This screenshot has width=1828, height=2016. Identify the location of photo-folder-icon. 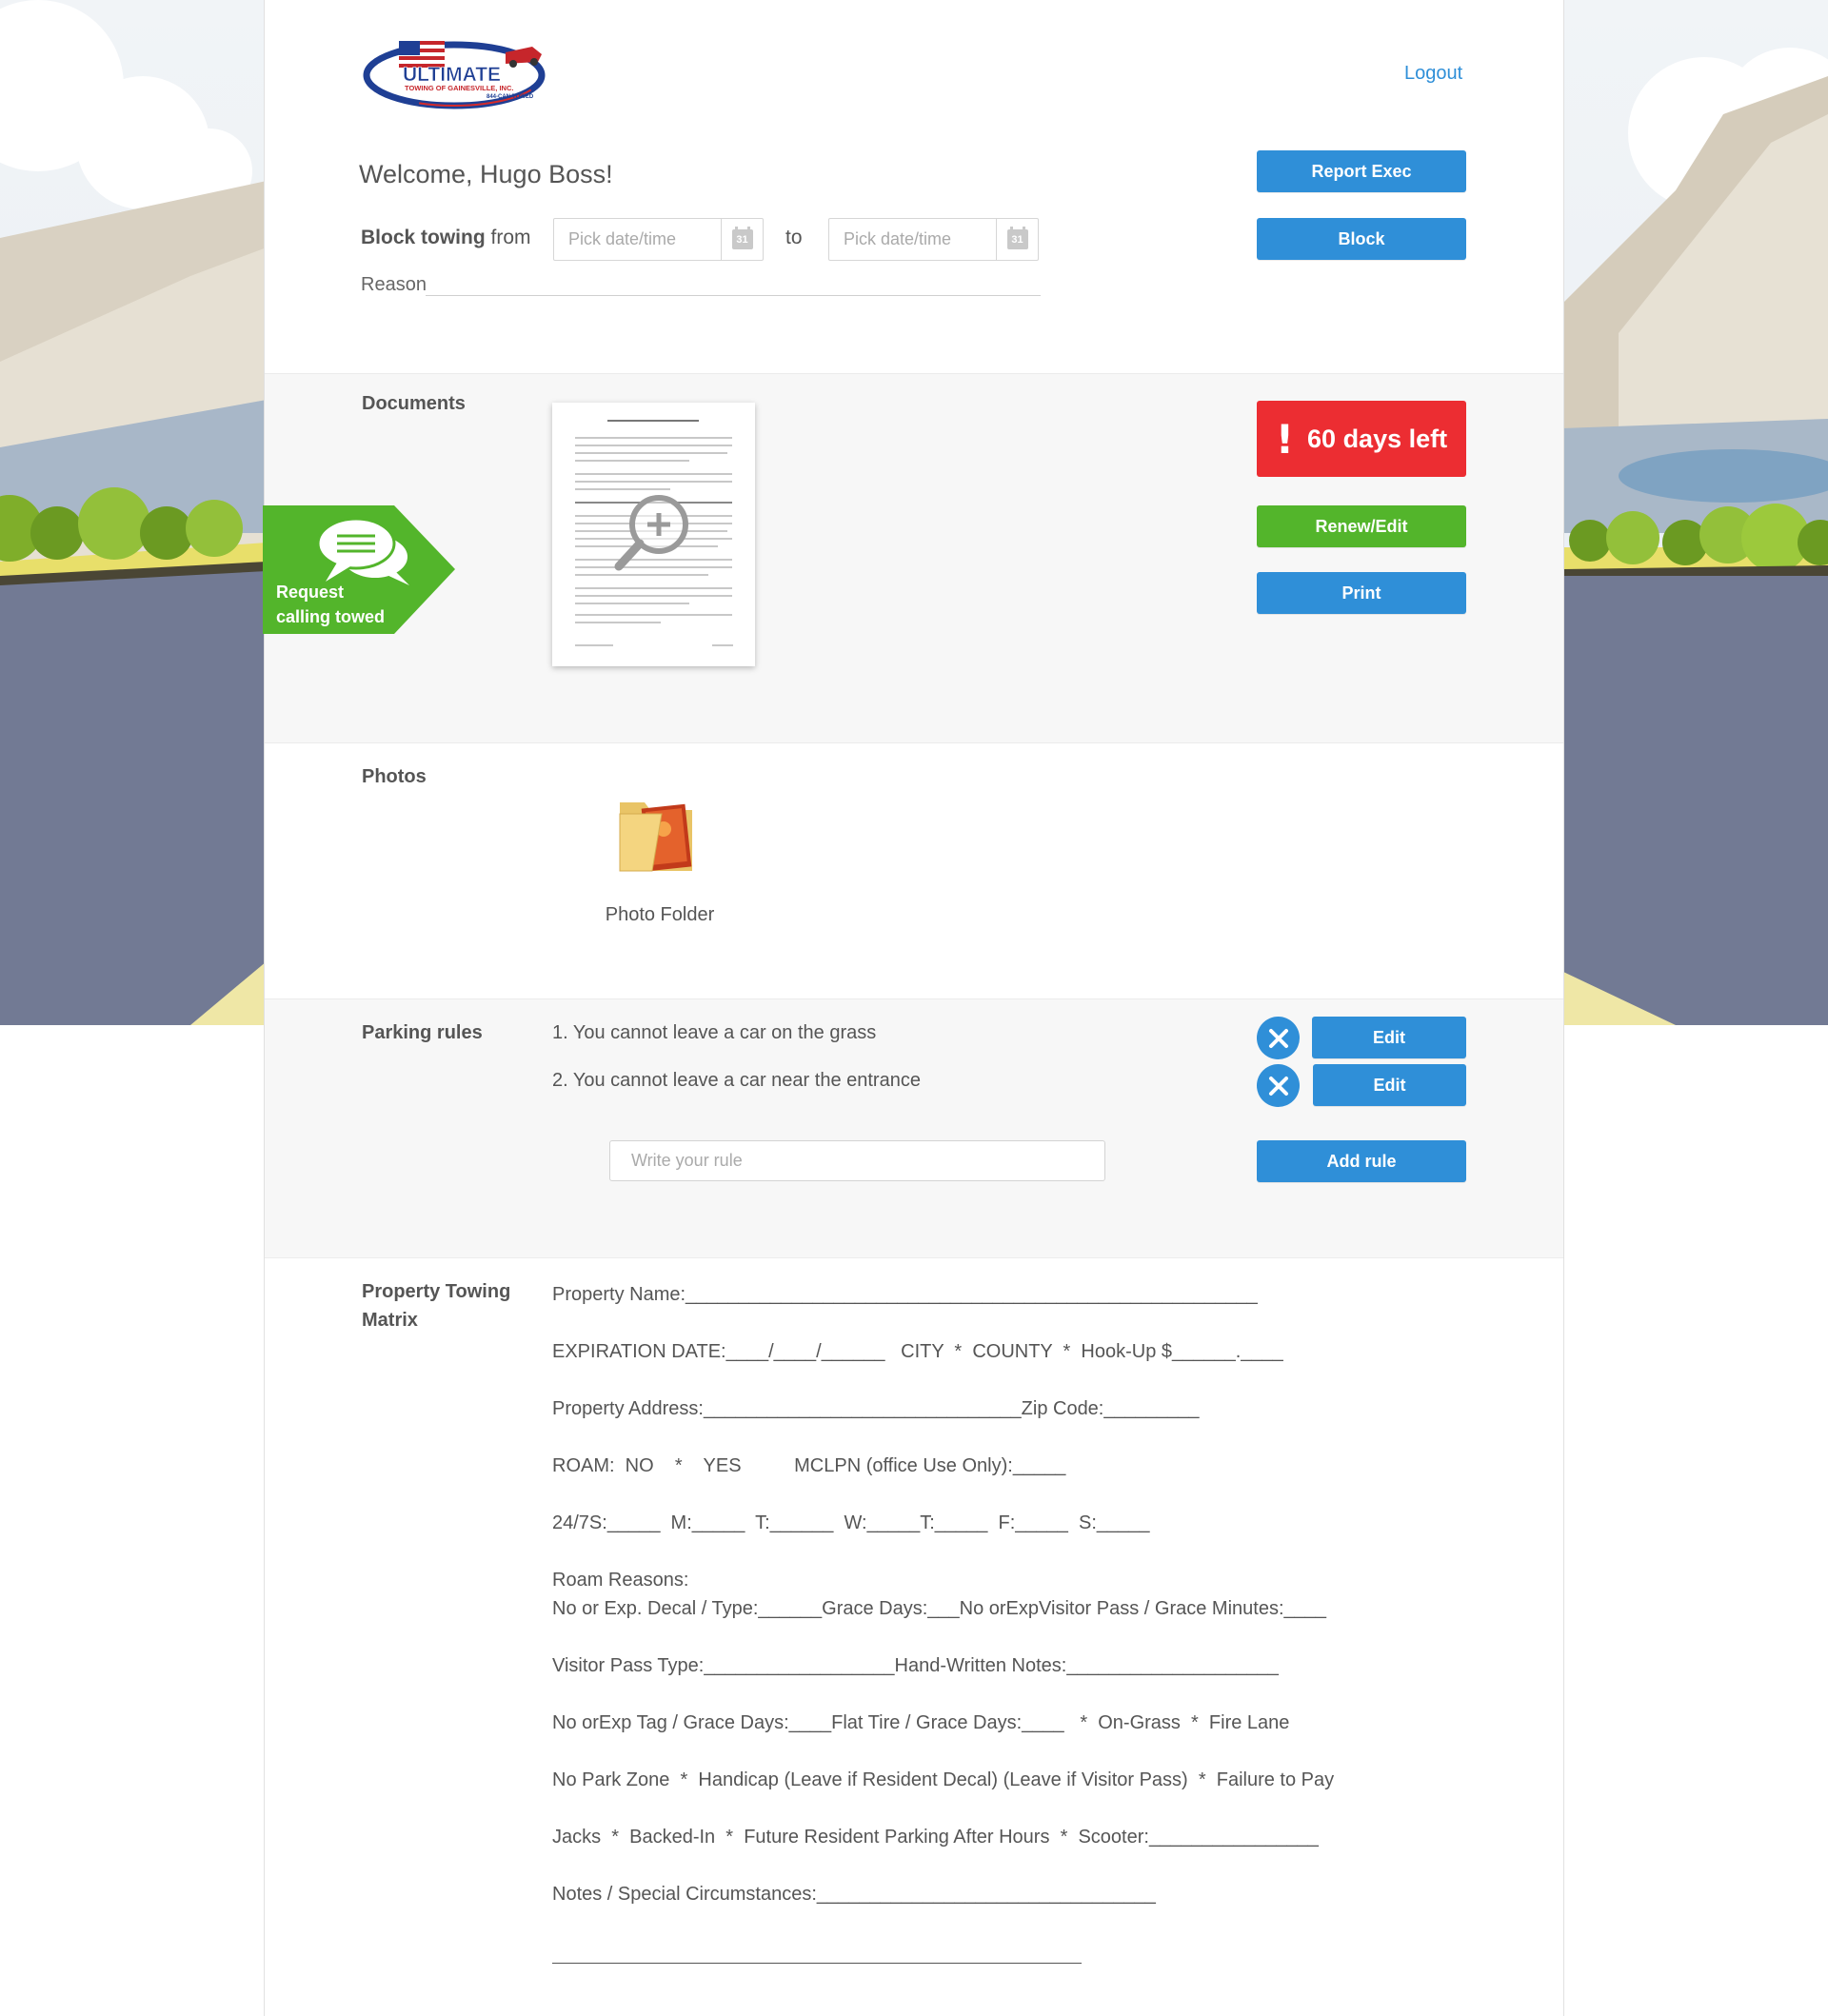
(655, 831).